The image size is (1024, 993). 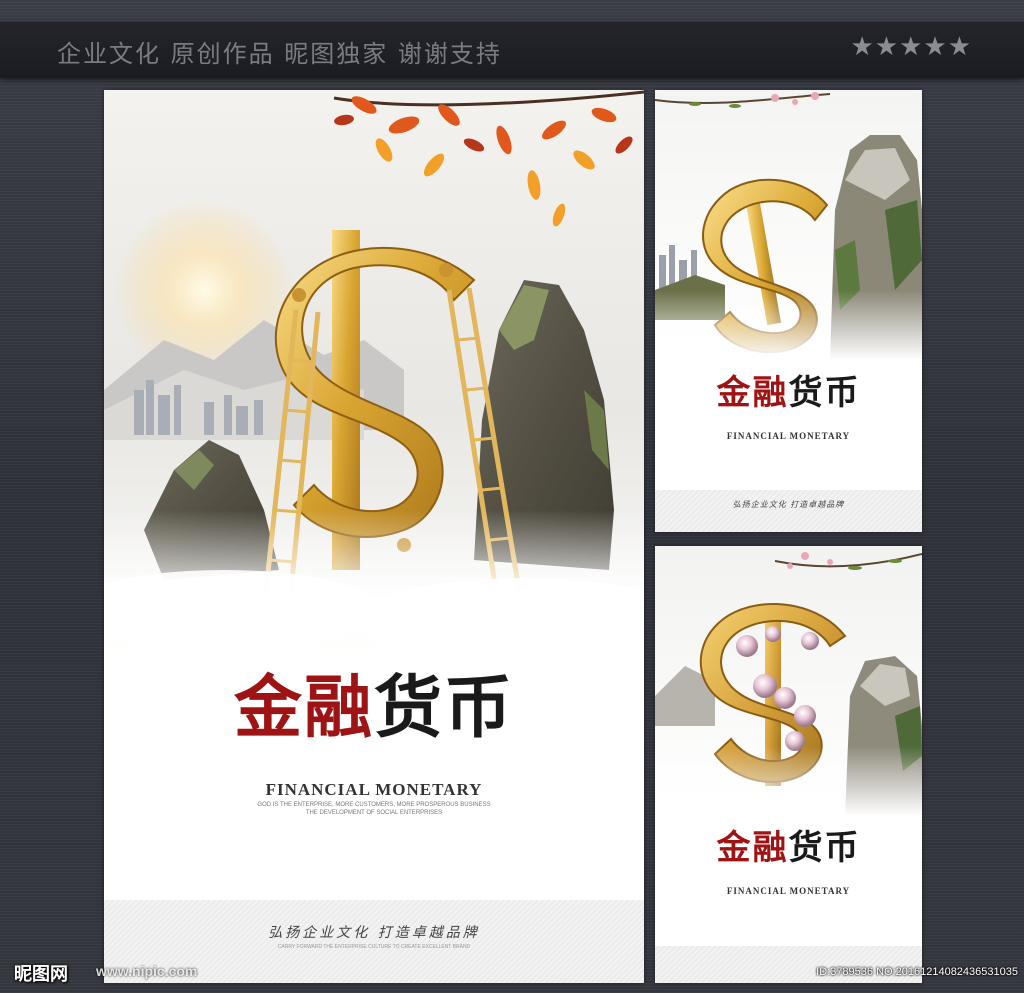 I want to click on poster-main-en-sub-2: THE DEVELOPMENT OF SOCIAL ENTERPRISES, so click(x=374, y=813).